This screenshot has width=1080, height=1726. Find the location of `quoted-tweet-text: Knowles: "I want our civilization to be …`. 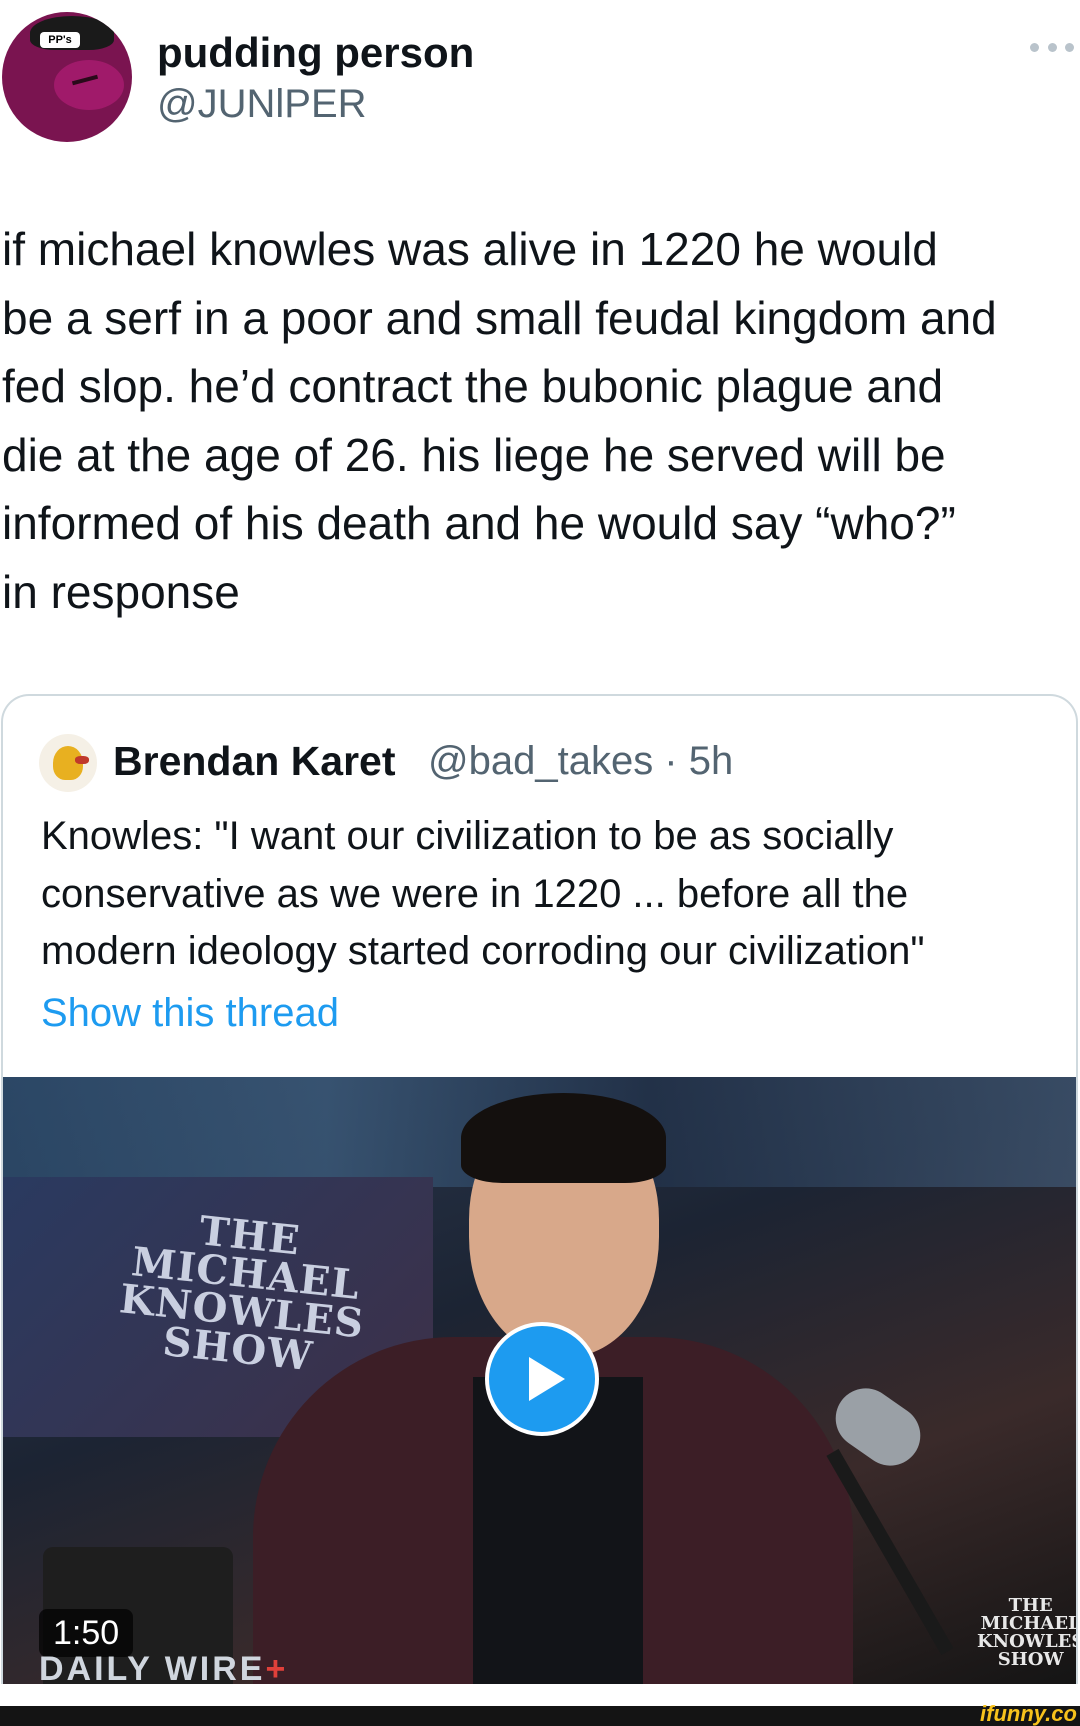

quoted-tweet-text: Knowles: "I want our civilization to be … is located at coordinates (483, 893).